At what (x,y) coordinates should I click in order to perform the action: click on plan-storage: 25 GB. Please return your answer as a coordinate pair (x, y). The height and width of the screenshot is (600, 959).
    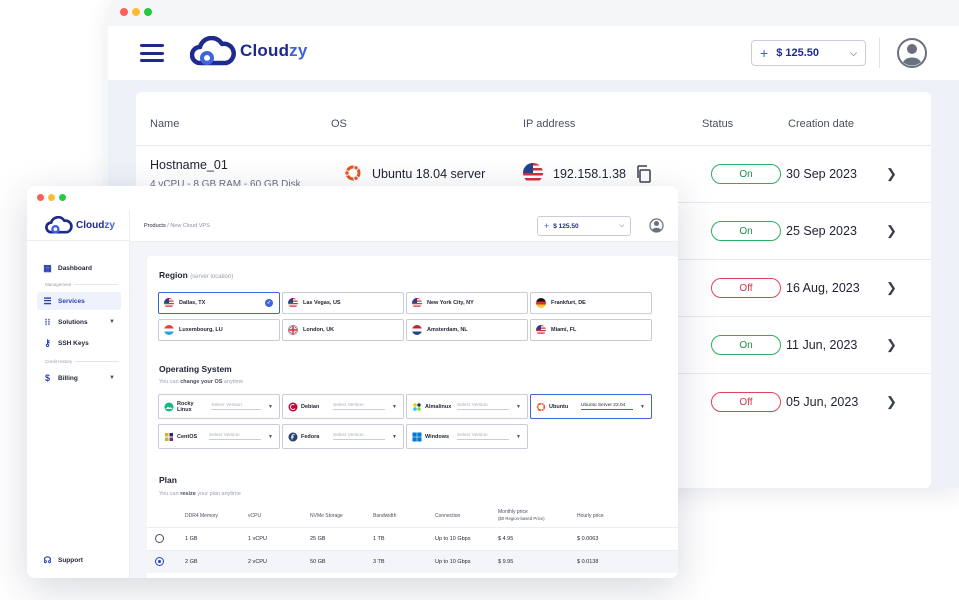
    Looking at the image, I should click on (318, 539).